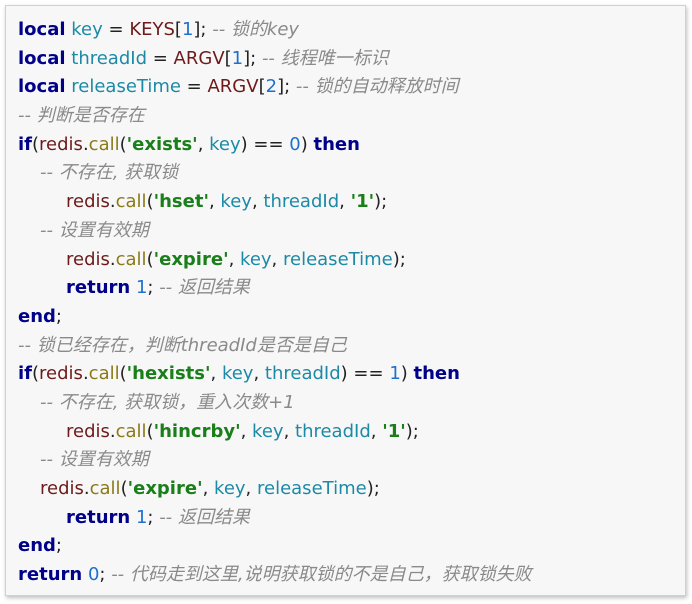 Image resolution: width=692 pixels, height=604 pixels. I want to click on code-line: -- 不存在, 获取锁，重入次数+1, so click(350, 403).